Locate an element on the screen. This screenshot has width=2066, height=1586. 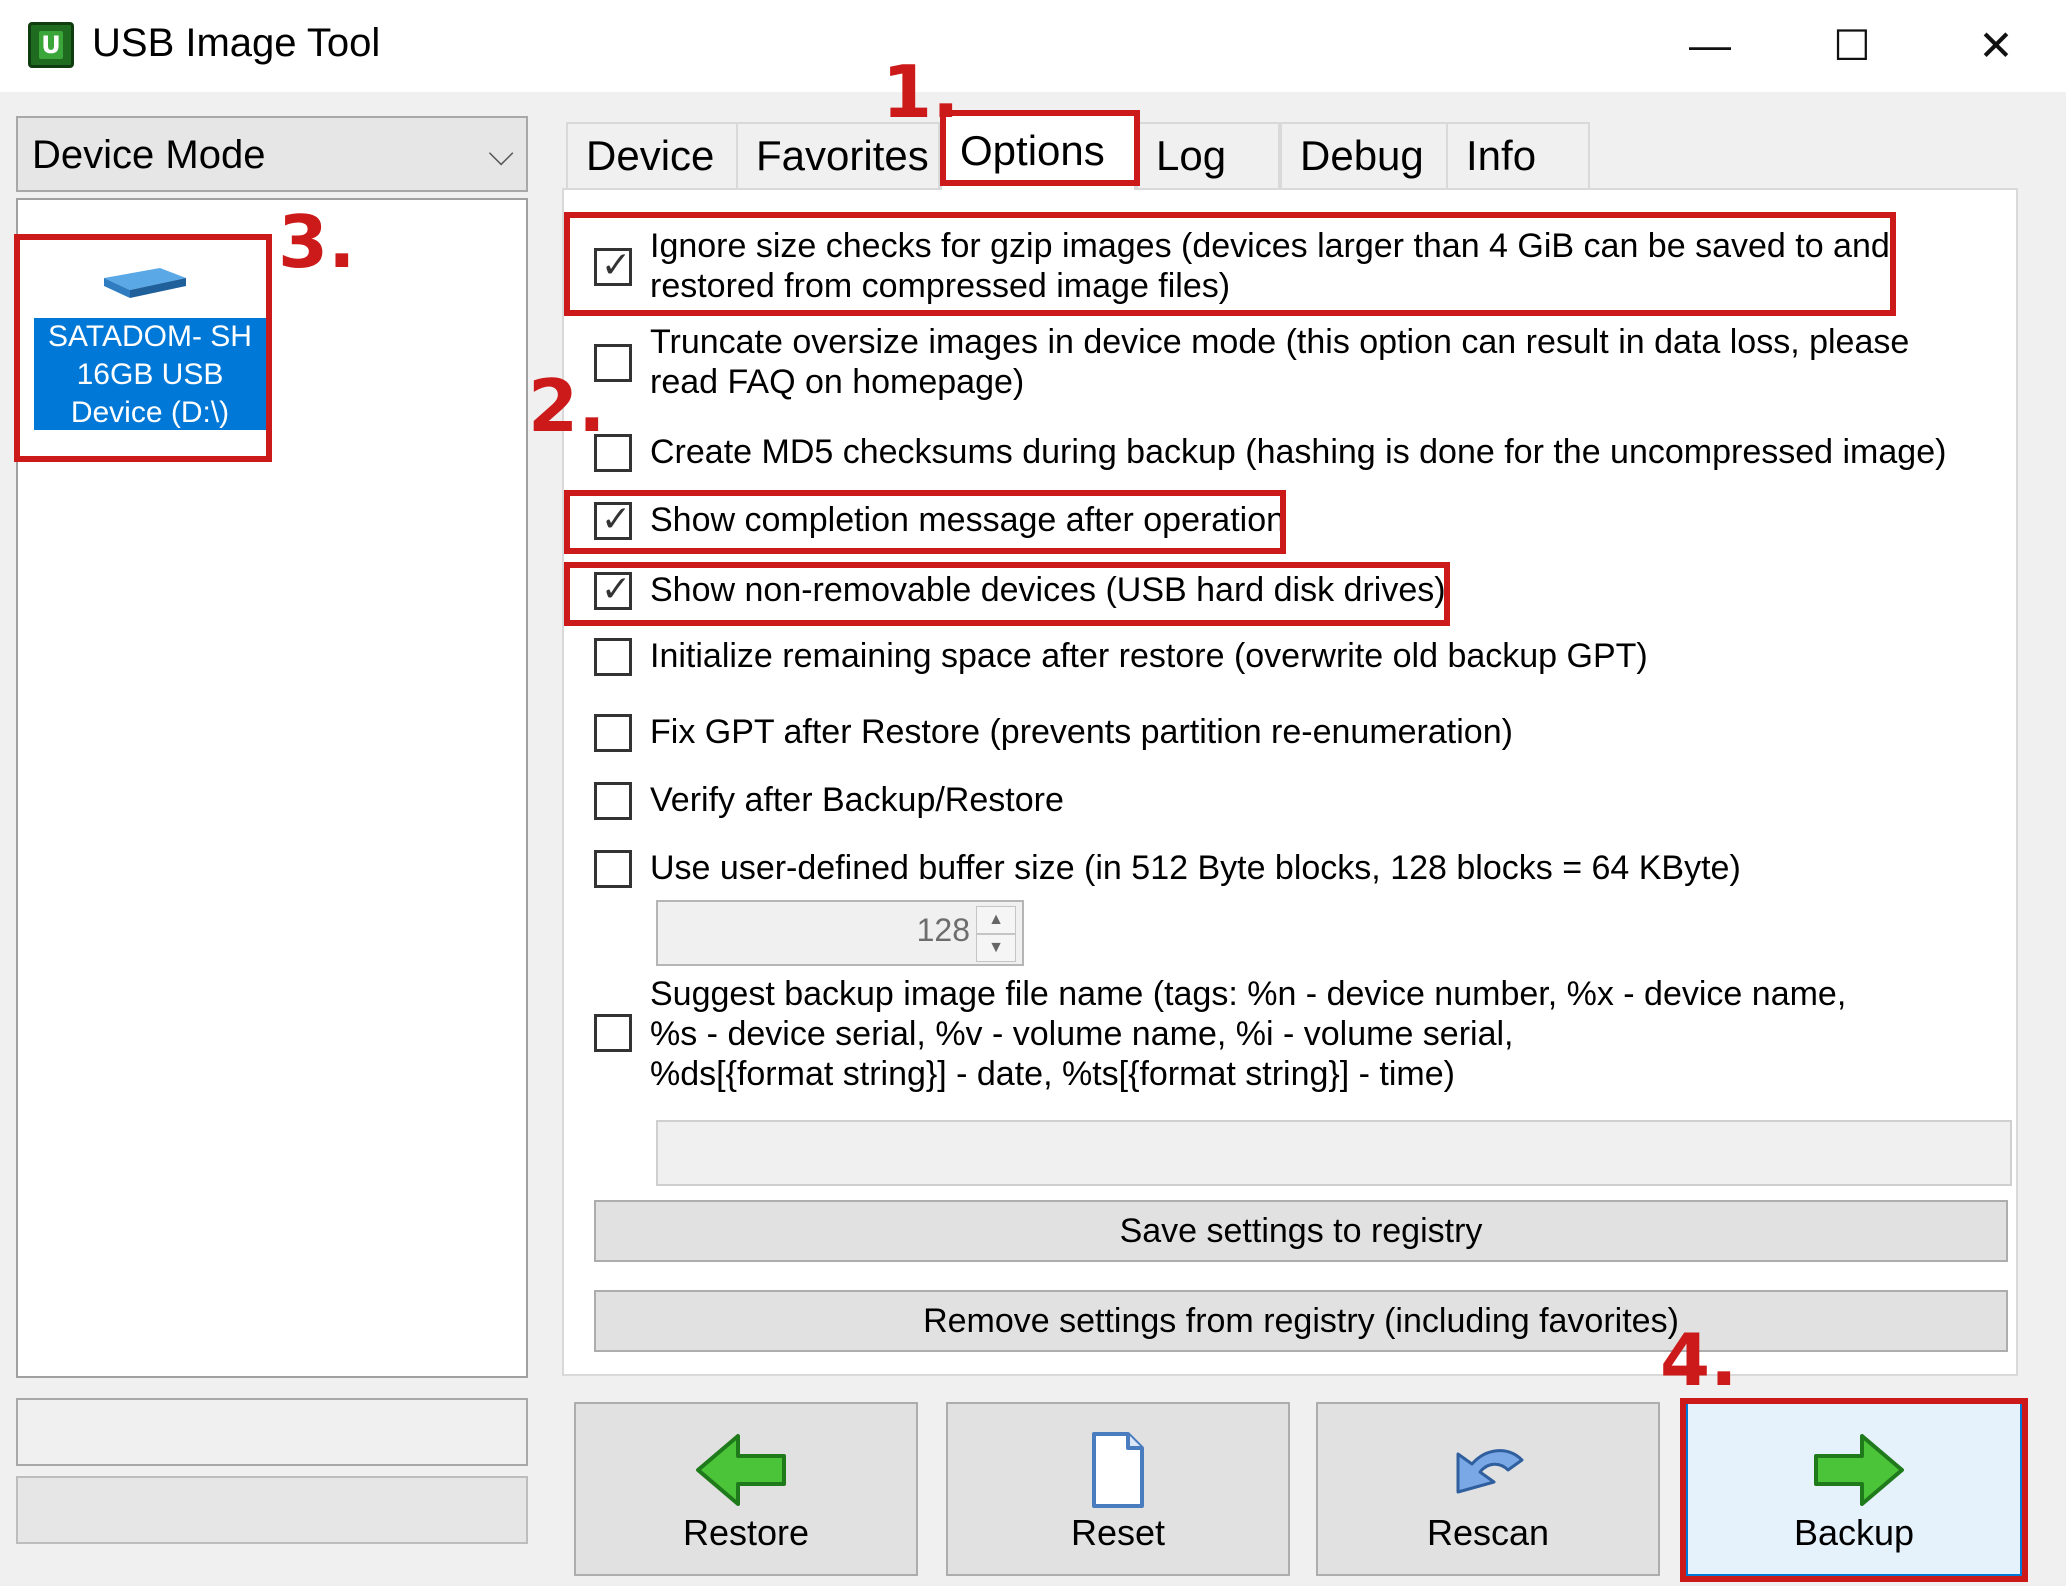
checkbox-show-non-removable: ✓ is located at coordinates (613, 589).